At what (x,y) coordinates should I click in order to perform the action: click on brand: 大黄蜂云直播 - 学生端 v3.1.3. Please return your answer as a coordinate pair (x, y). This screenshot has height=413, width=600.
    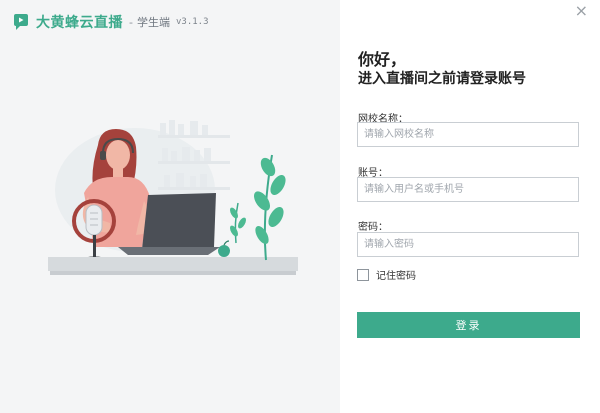
    Looking at the image, I should click on (110, 22).